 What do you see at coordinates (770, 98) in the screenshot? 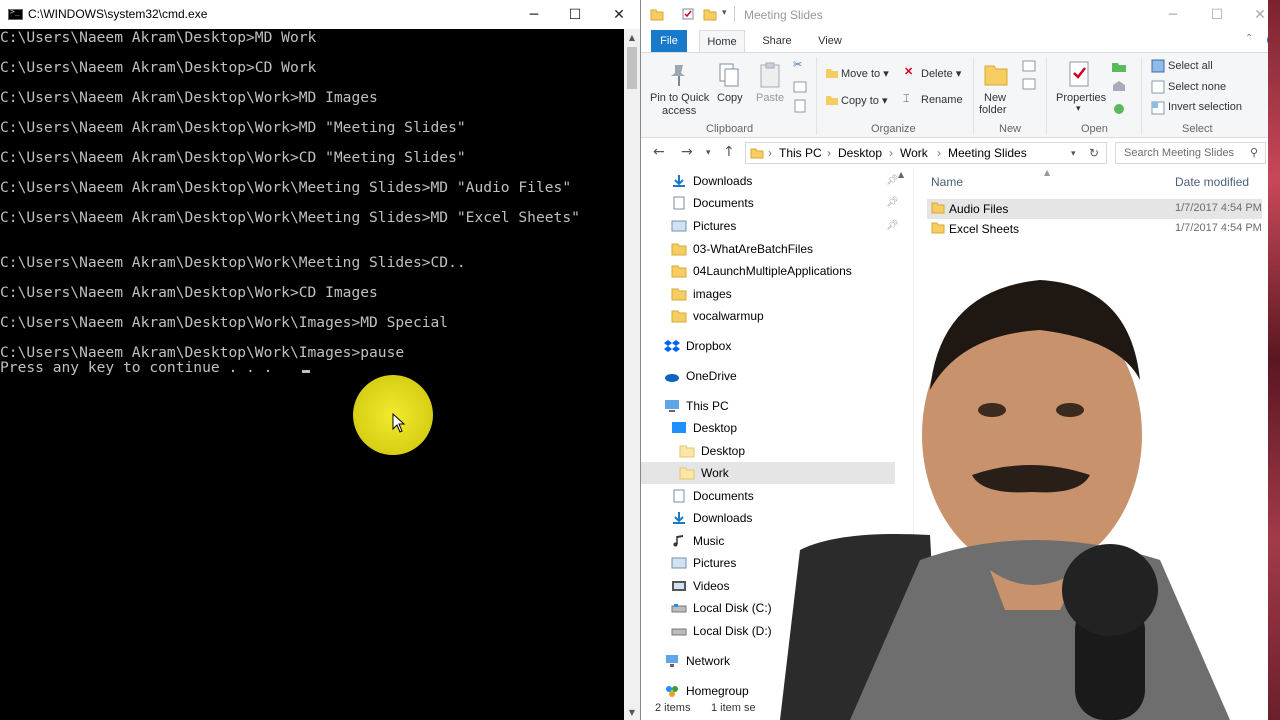
I see `paste-label: Paste` at bounding box center [770, 98].